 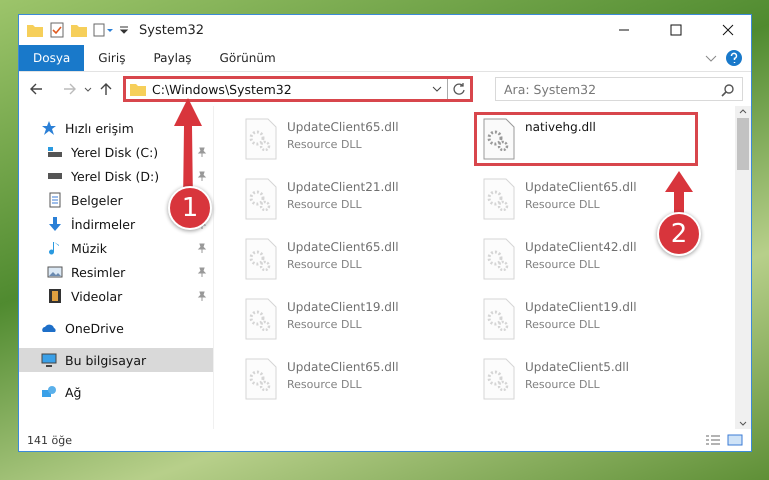 What do you see at coordinates (57, 30) in the screenshot?
I see `checklist-icon` at bounding box center [57, 30].